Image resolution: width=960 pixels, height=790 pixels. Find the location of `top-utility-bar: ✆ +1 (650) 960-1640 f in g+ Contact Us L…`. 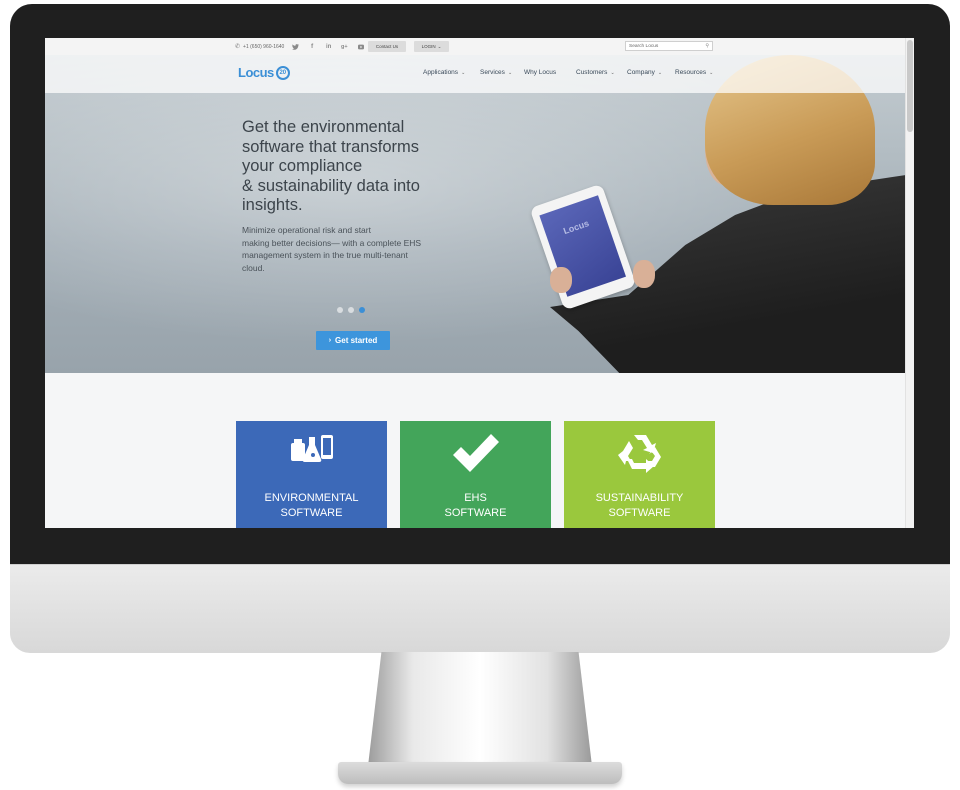

top-utility-bar: ✆ +1 (650) 960-1640 f in g+ Contact Us L… is located at coordinates (475, 47).